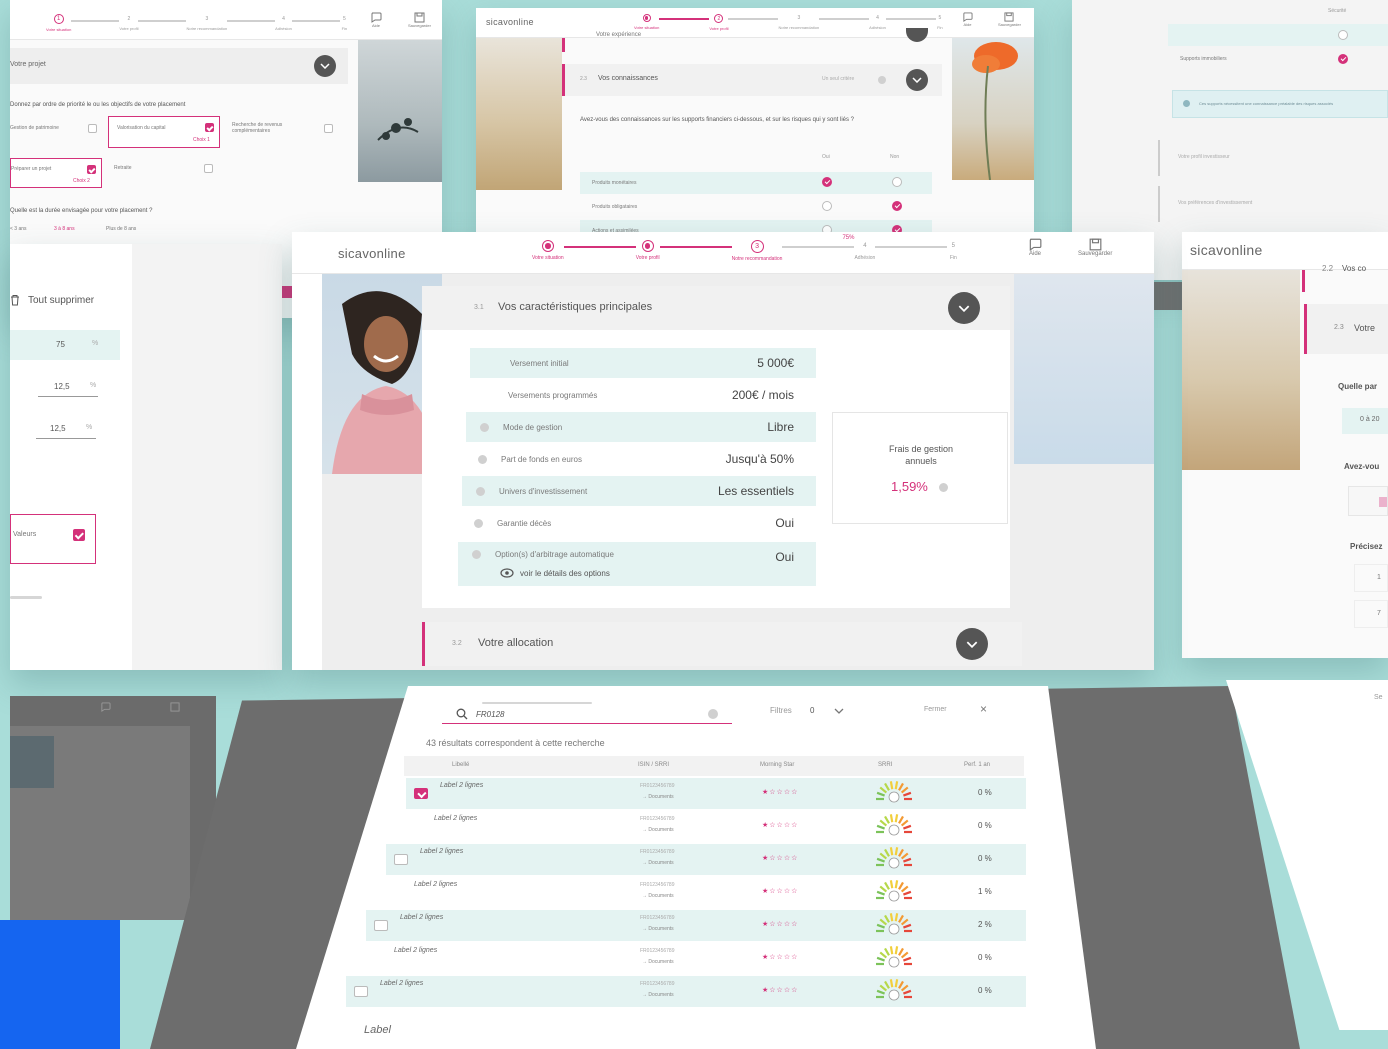  I want to click on fees-card: Frais de gestion annuels 1,59%, so click(920, 468).